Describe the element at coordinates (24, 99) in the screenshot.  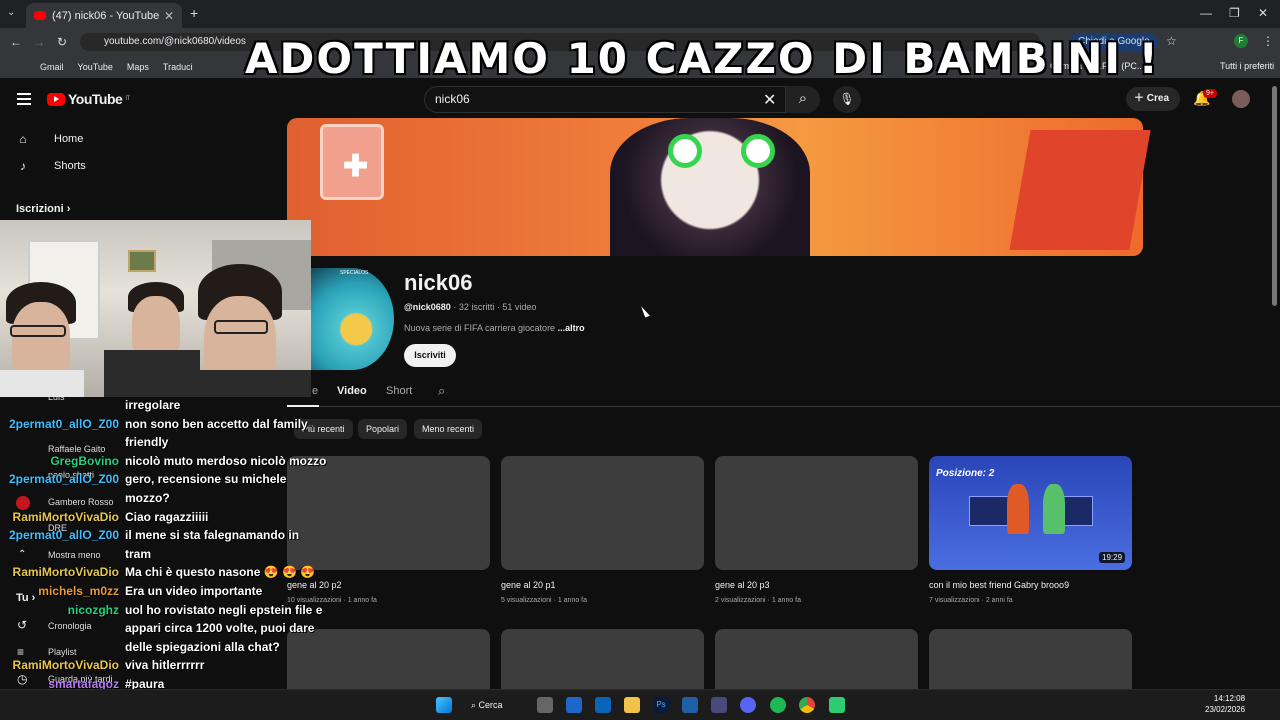
I see `hamburger-menu-icon` at that location.